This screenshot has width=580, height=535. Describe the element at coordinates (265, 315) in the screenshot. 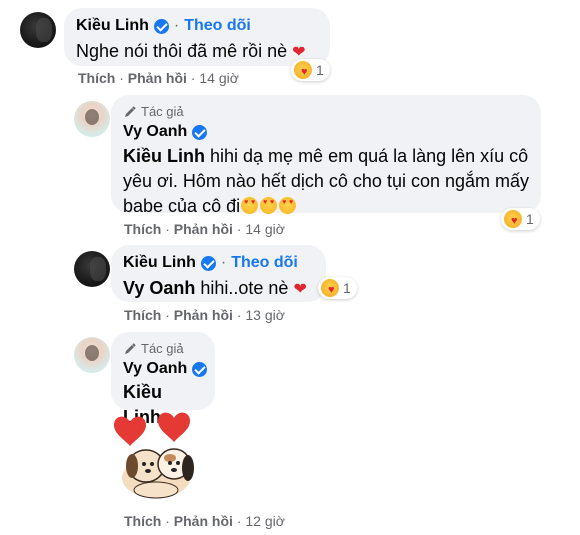

I see `timestamp: 13 giờ` at that location.